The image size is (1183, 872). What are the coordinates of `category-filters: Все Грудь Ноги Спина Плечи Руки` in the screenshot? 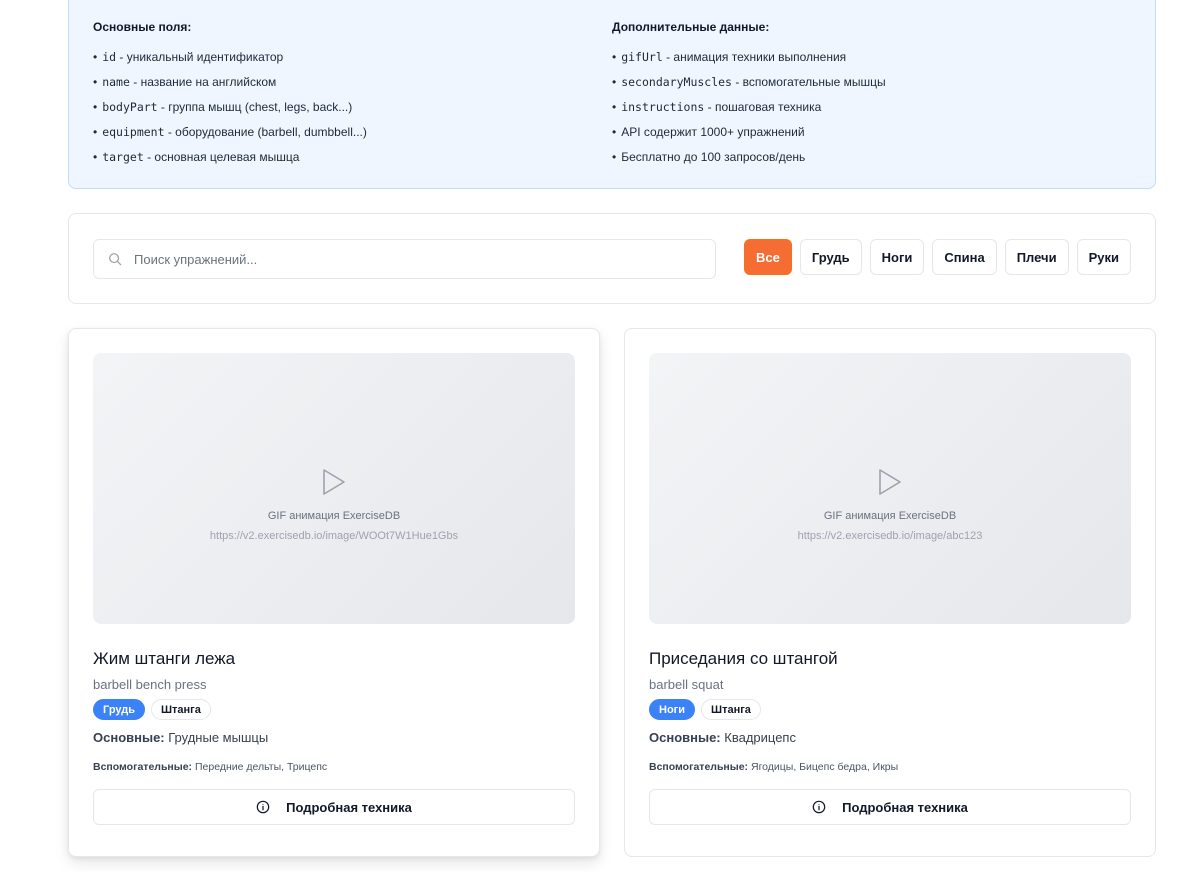 It's located at (937, 257).